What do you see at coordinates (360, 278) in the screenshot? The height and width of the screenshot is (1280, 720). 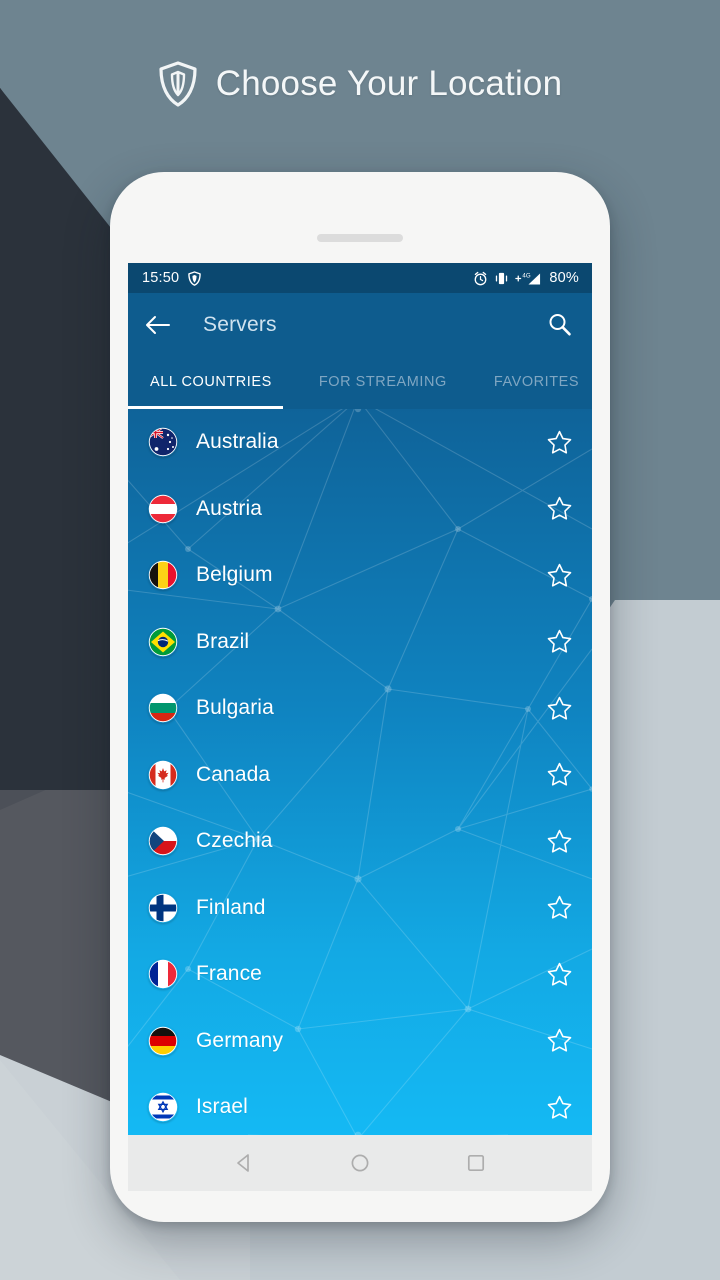 I see `status-bar: 15:50 4G 80%` at bounding box center [360, 278].